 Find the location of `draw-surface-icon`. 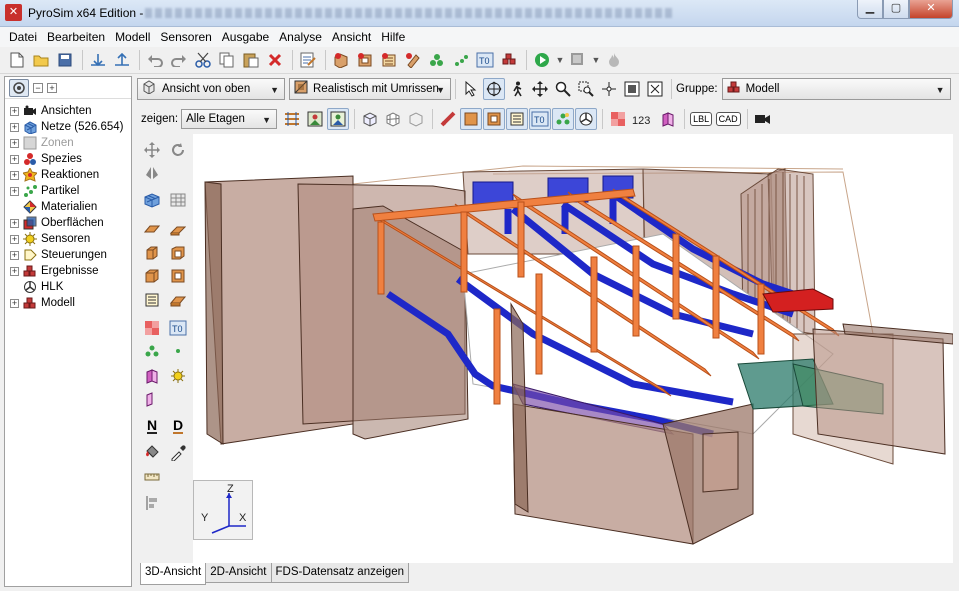

draw-surface-icon is located at coordinates (152, 376).